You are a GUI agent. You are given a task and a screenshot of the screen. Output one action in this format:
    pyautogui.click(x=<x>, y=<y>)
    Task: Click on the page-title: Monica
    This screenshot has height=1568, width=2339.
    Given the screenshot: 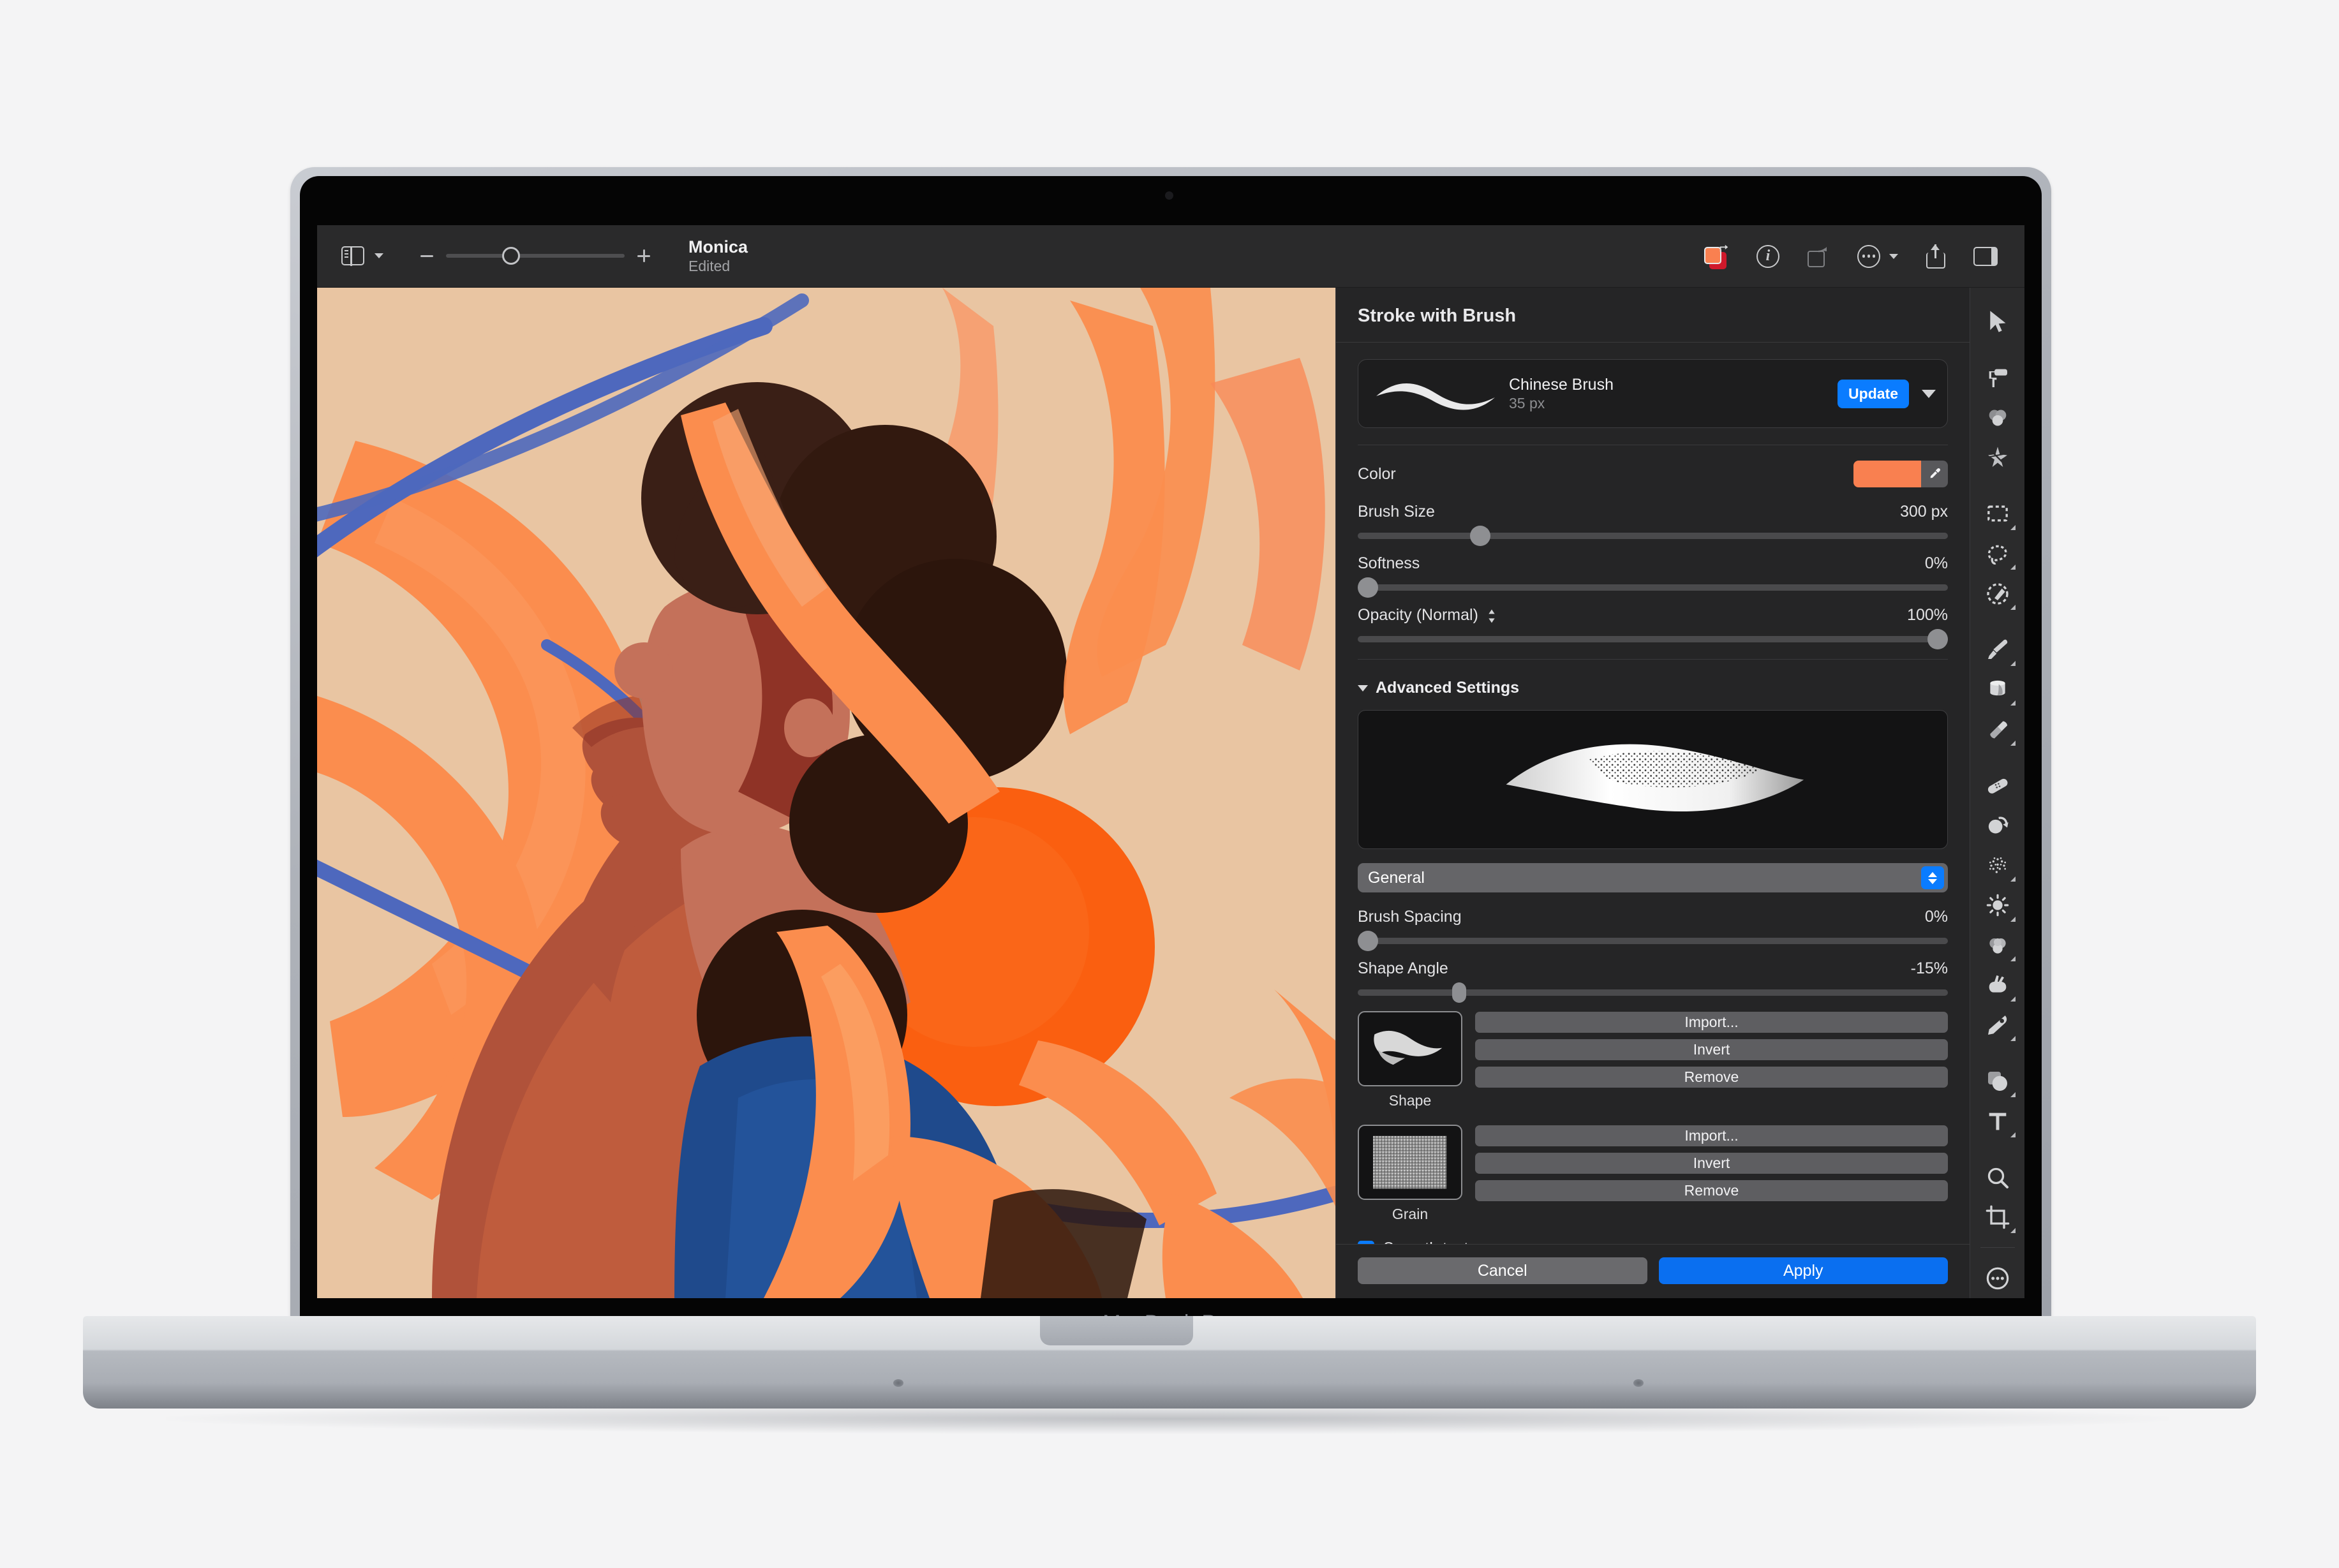 What is the action you would take?
    pyautogui.click(x=718, y=246)
    